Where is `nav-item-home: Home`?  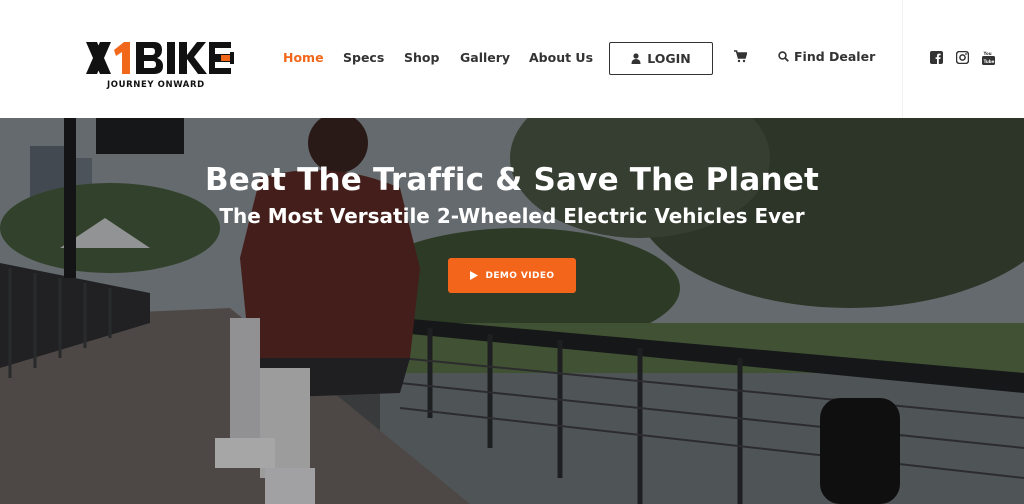
nav-item-home: Home is located at coordinates (303, 58).